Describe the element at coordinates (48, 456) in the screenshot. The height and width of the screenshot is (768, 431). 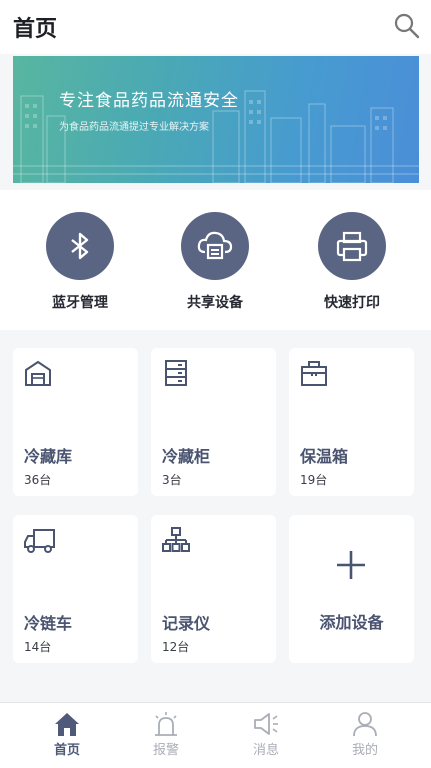
I see `device-name: 冷藏库` at that location.